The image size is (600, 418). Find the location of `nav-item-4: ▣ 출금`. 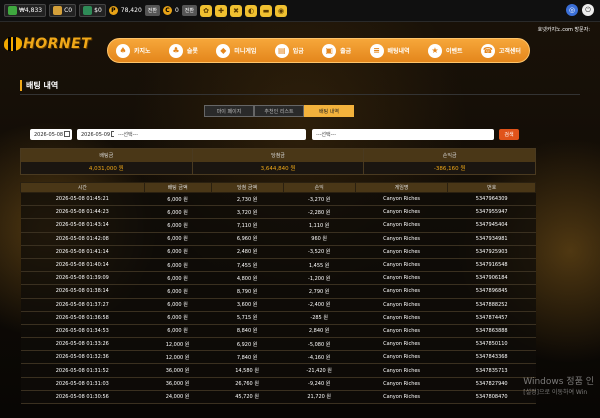

nav-item-4: ▣ 출금 is located at coordinates (336, 50).